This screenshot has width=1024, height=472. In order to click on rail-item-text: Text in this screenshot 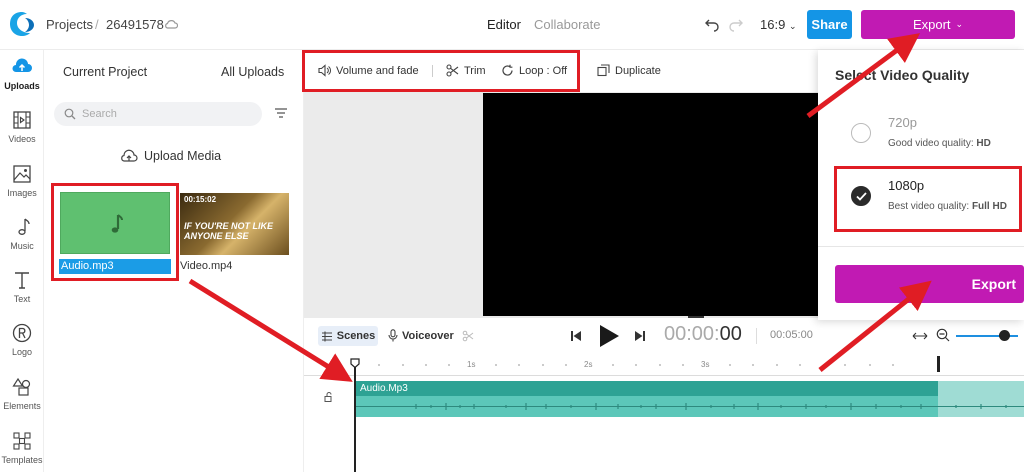, I will do `click(22, 286)`.